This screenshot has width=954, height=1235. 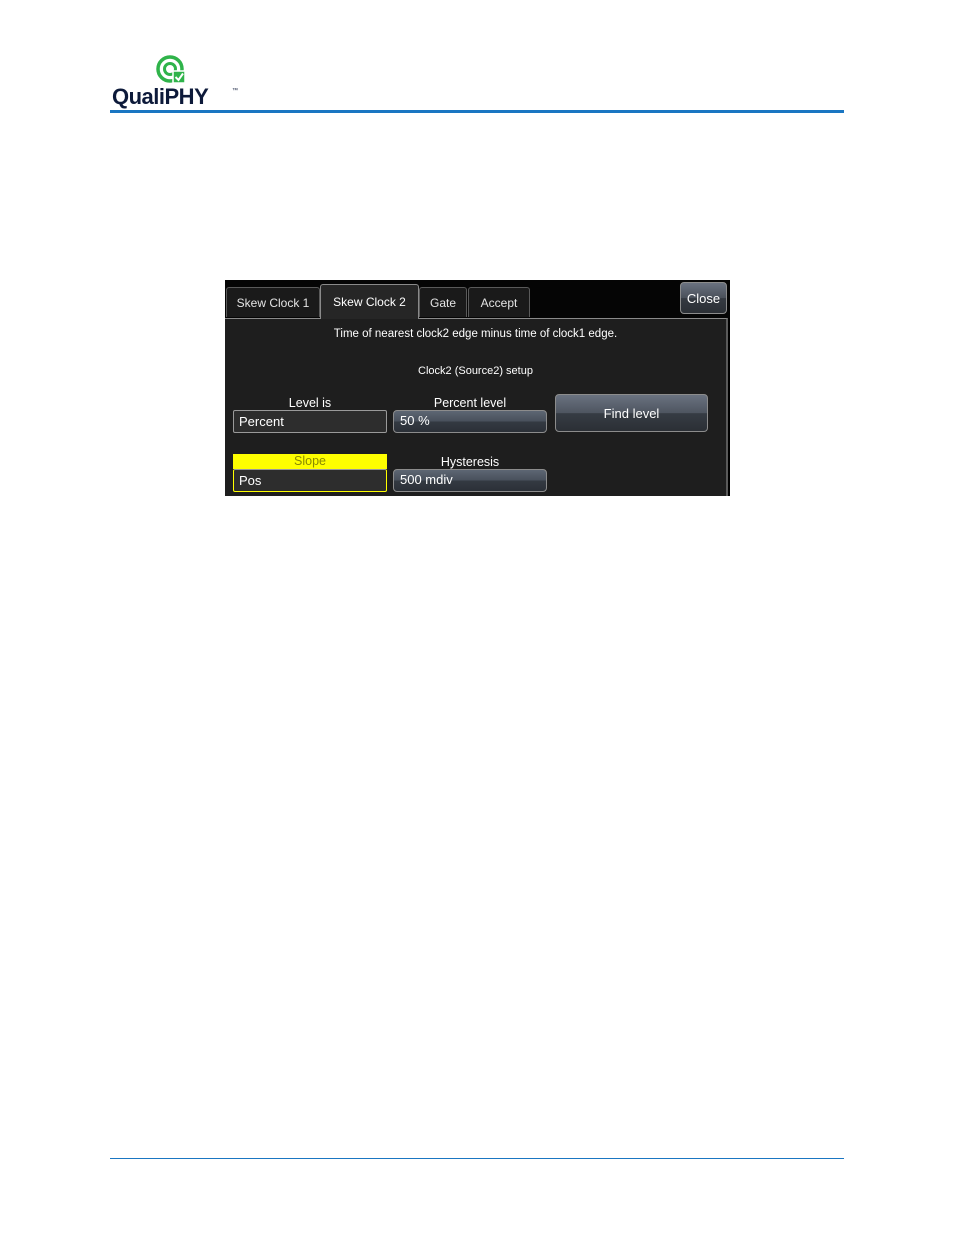 I want to click on percent-level-input: 50 %, so click(x=470, y=421).